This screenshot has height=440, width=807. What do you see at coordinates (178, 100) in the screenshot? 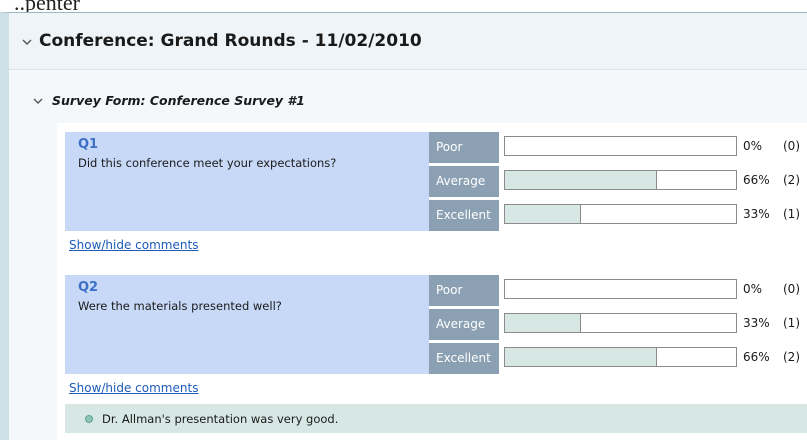
I see `survey-title: Survey Form: Conference Survey #1` at bounding box center [178, 100].